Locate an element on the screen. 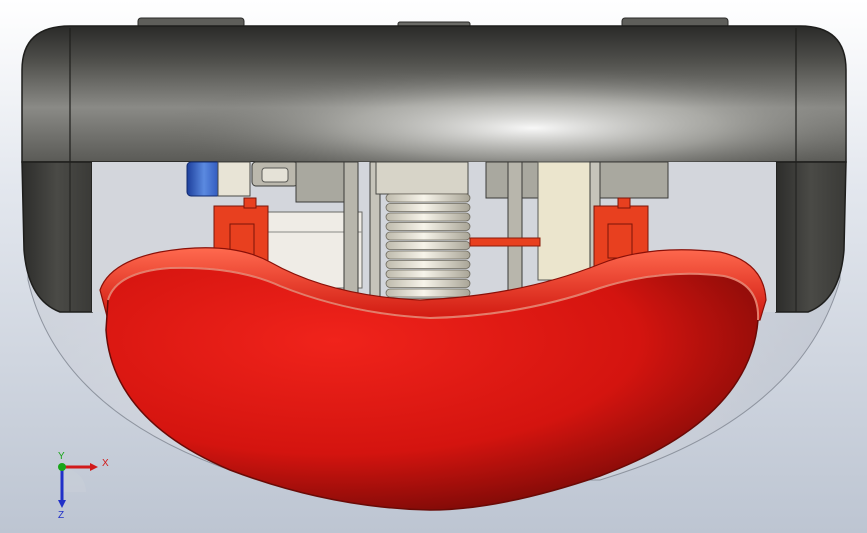 This screenshot has width=867, height=533. z-axis-arrow is located at coordinates (62, 504).